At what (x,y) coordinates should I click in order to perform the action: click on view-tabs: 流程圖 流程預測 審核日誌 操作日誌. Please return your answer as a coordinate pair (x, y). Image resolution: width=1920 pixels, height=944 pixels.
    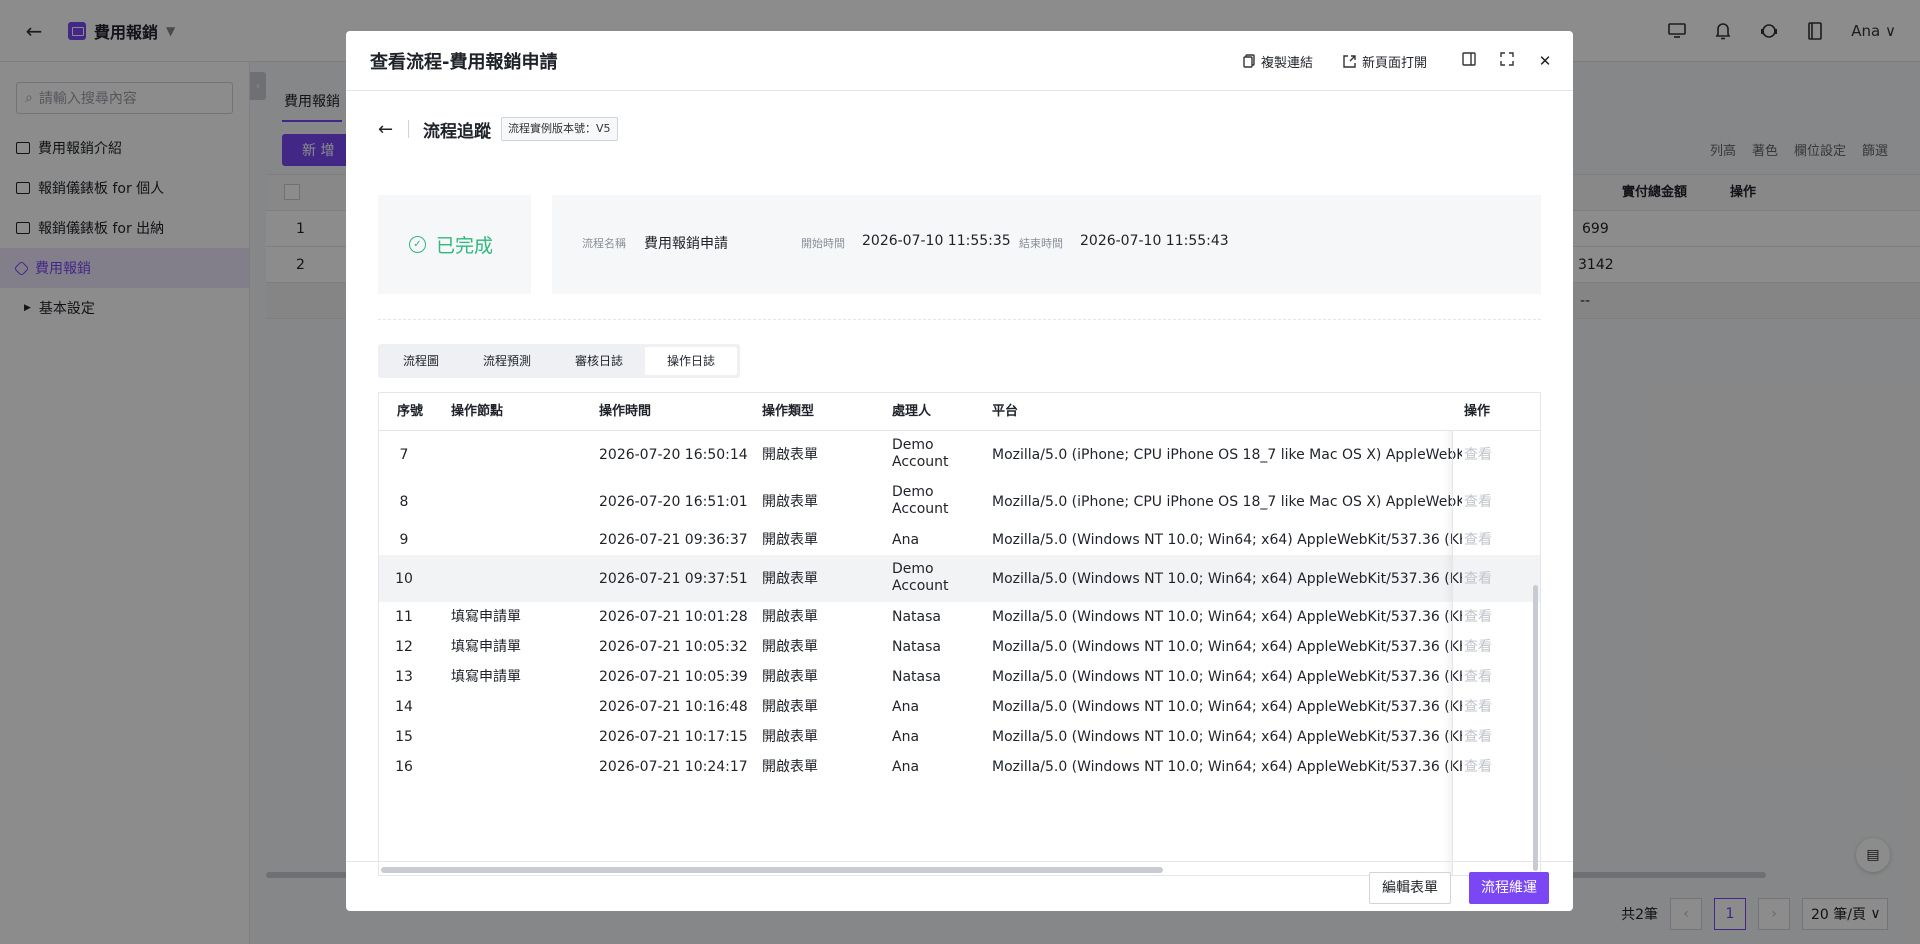
    Looking at the image, I should click on (559, 361).